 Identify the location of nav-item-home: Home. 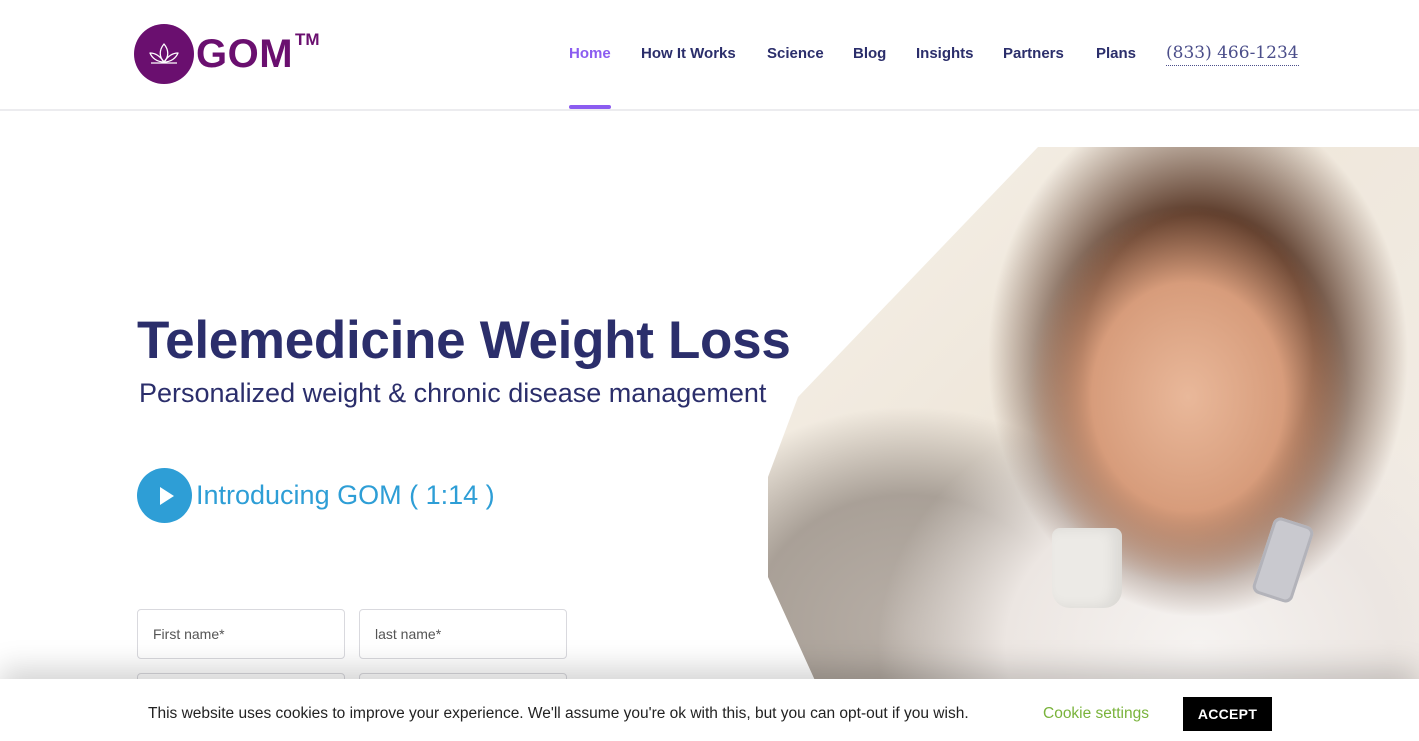
(590, 54).